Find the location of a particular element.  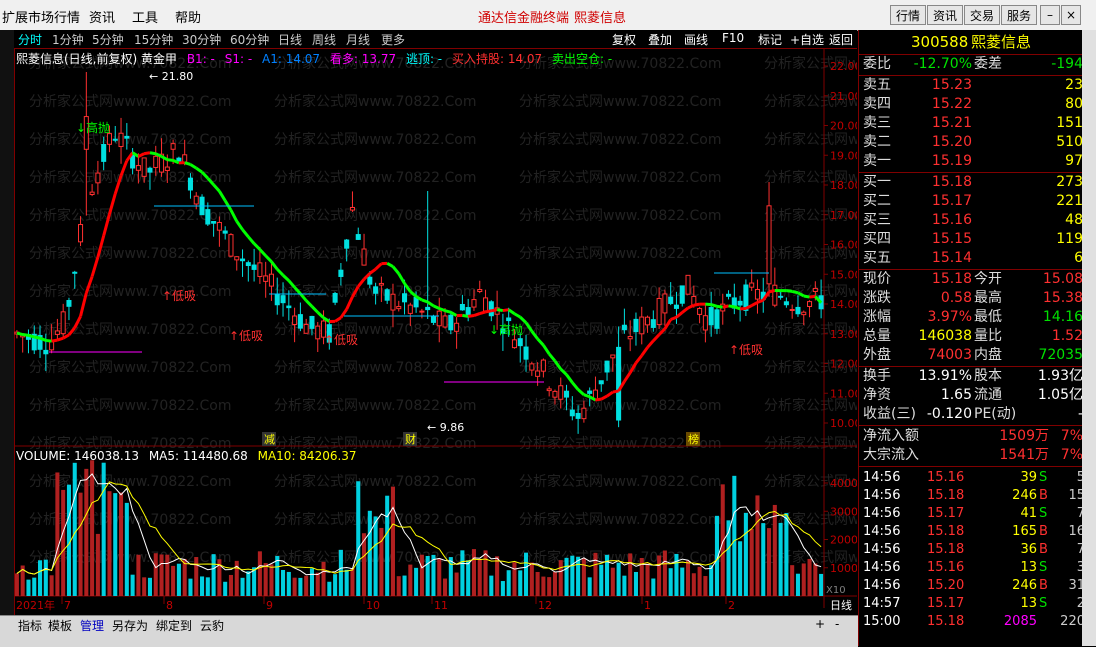

flow-percent: 7% is located at coordinates (1072, 455).